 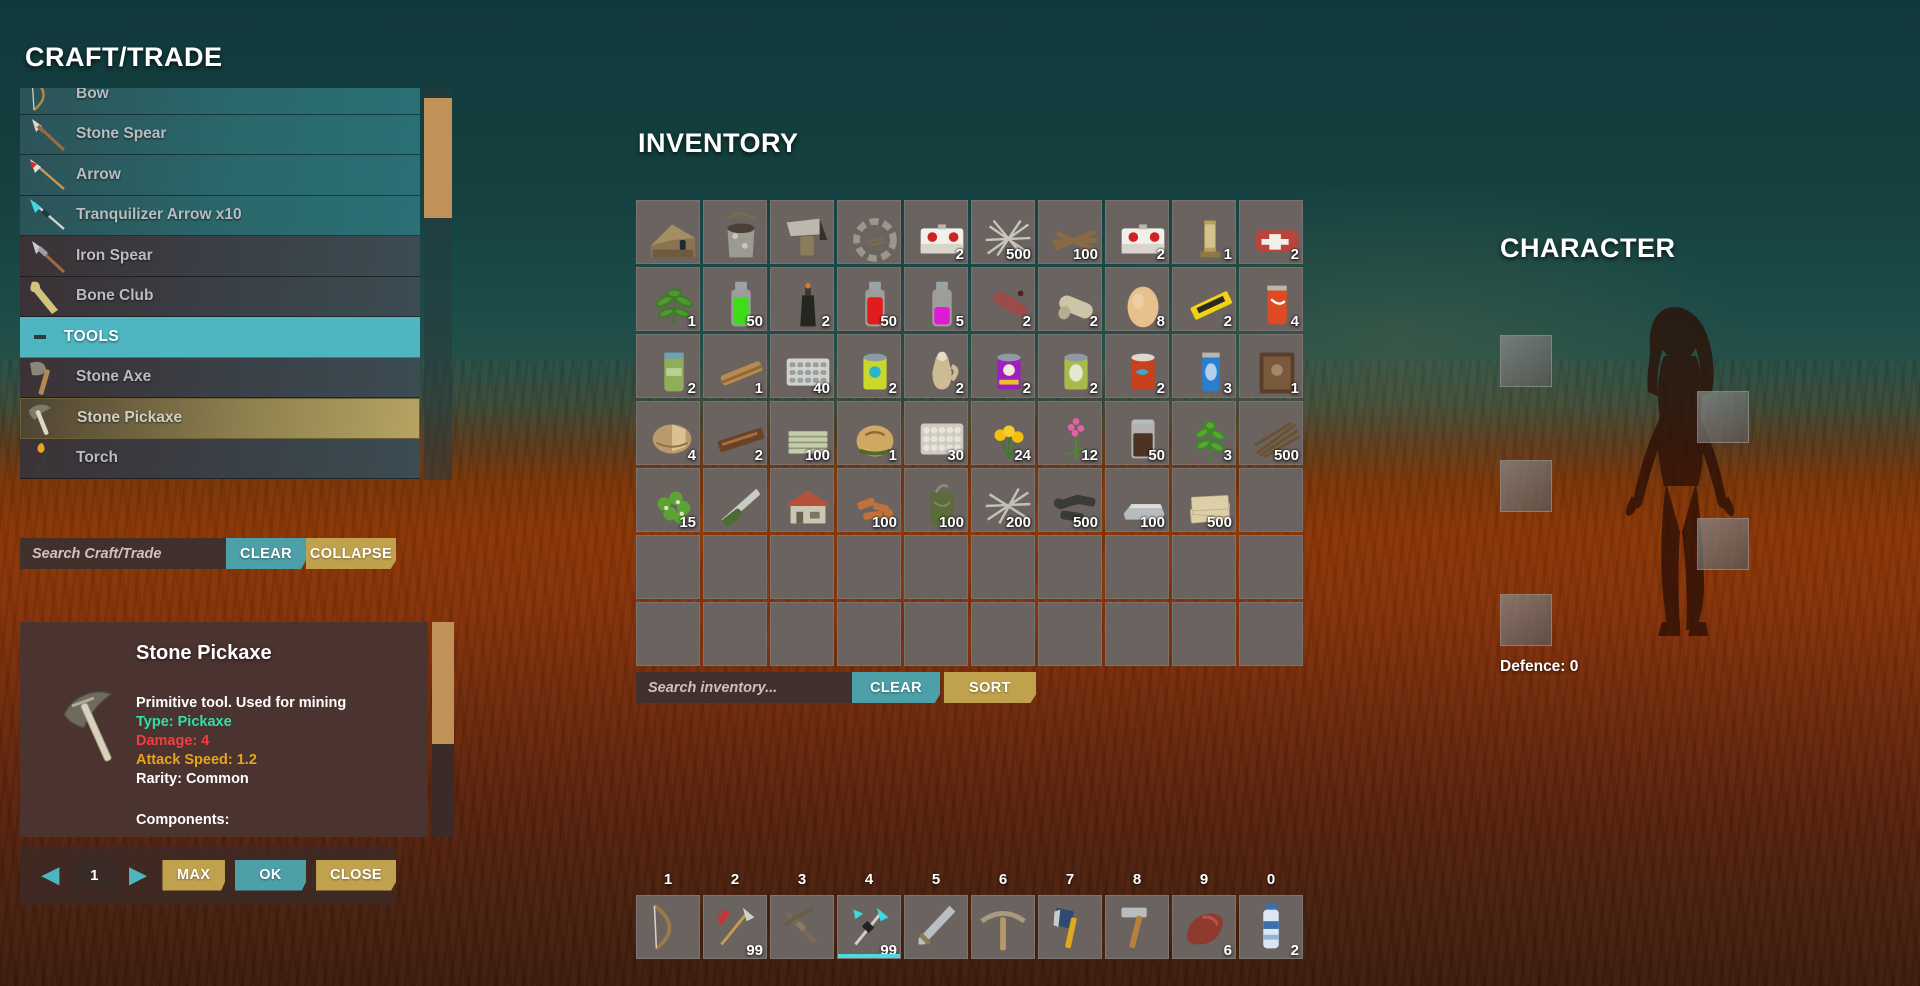 What do you see at coordinates (668, 299) in the screenshot?
I see `inventory-slot-green-herb: 1` at bounding box center [668, 299].